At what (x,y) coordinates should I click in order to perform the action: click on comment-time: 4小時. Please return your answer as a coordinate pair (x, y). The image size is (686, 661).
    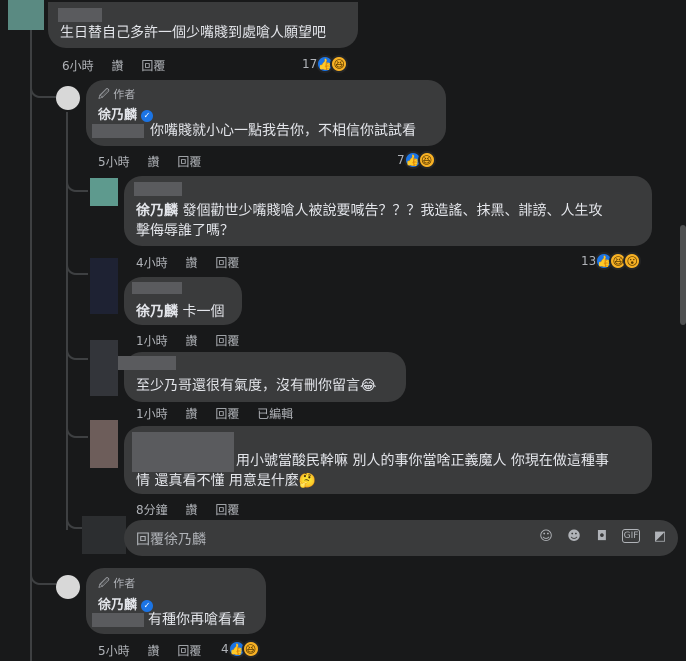
    Looking at the image, I should click on (152, 263).